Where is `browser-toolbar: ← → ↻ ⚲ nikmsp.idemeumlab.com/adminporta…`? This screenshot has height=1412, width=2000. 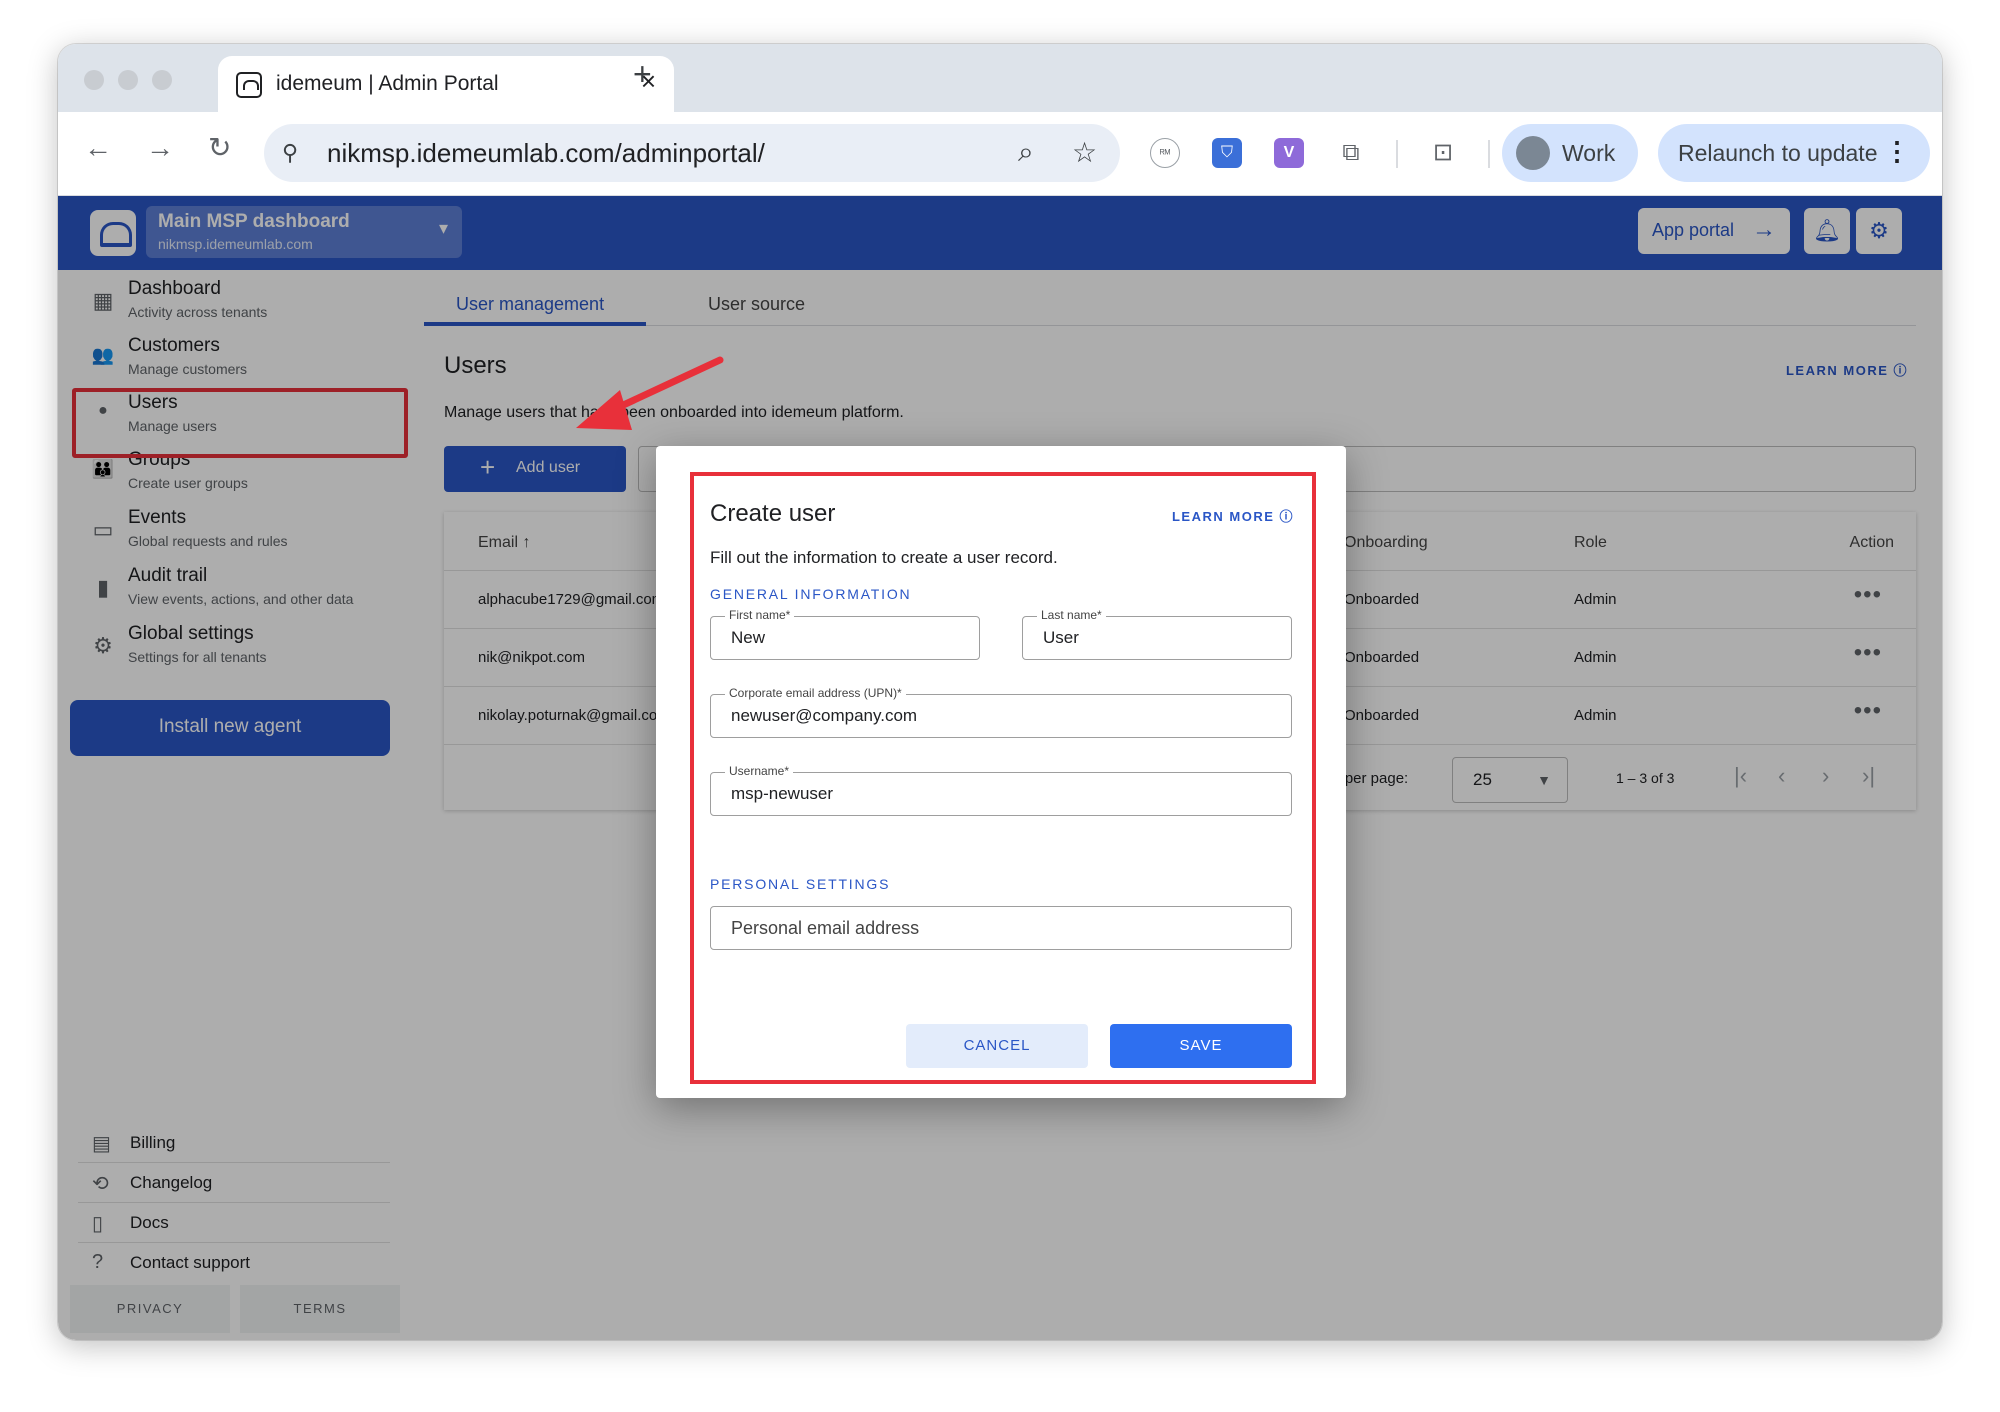
browser-toolbar: ← → ↻ ⚲ nikmsp.idemeumlab.com/adminporta… is located at coordinates (1000, 154).